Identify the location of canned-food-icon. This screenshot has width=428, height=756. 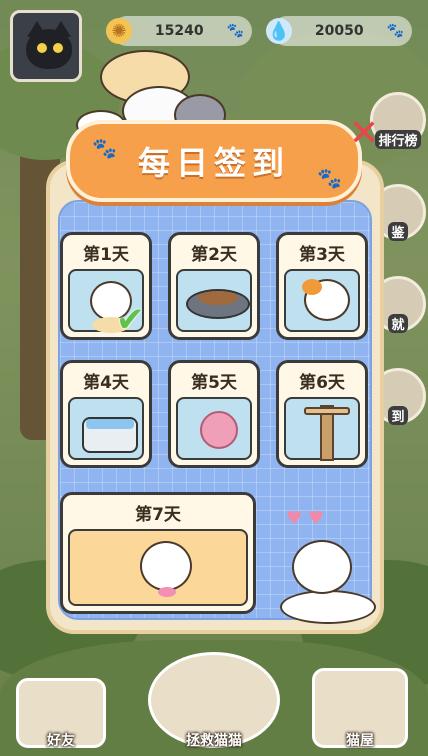
(106, 428).